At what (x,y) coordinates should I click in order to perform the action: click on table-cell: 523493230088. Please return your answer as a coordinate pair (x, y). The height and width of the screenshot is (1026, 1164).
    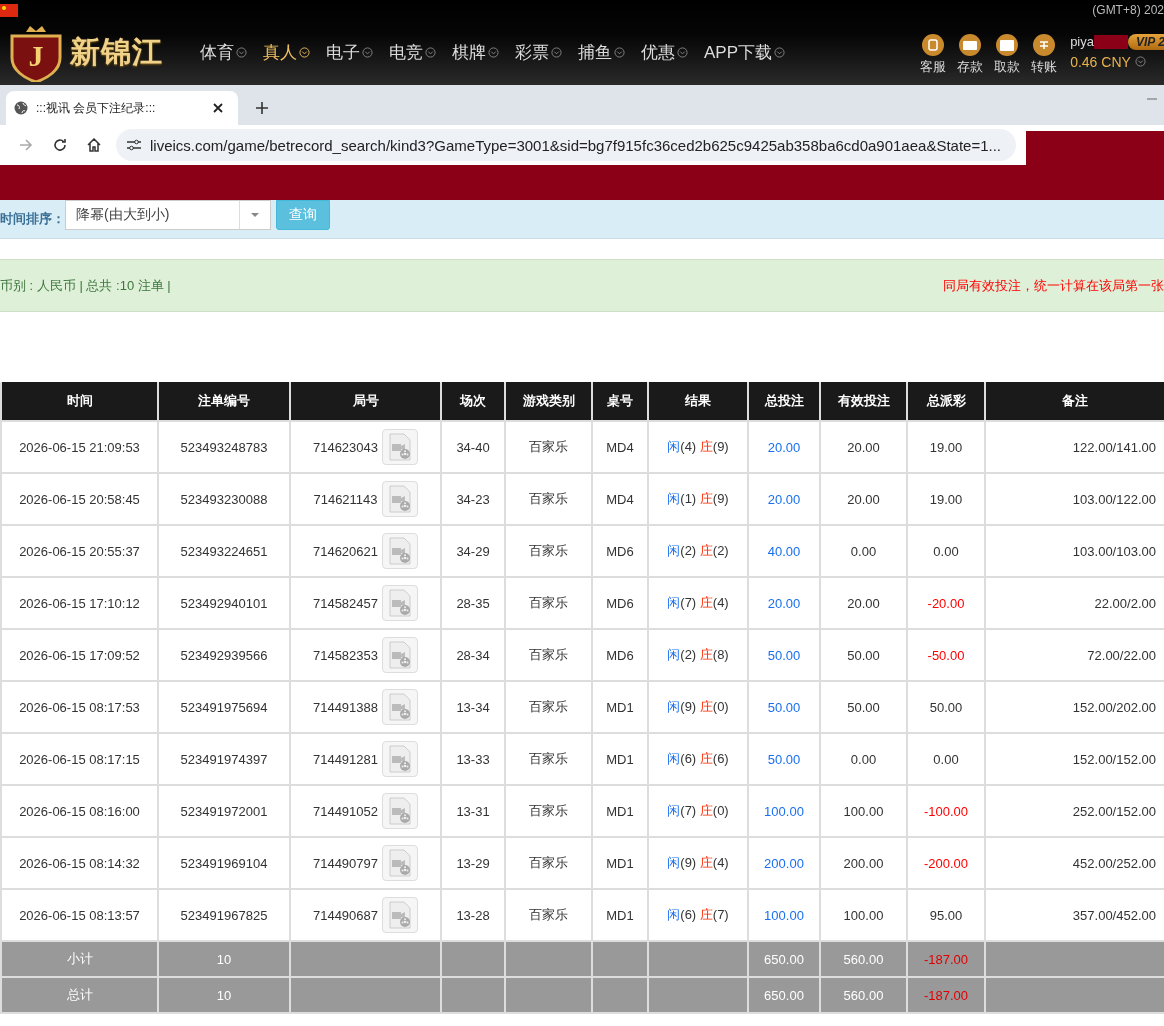
    Looking at the image, I should click on (224, 499).